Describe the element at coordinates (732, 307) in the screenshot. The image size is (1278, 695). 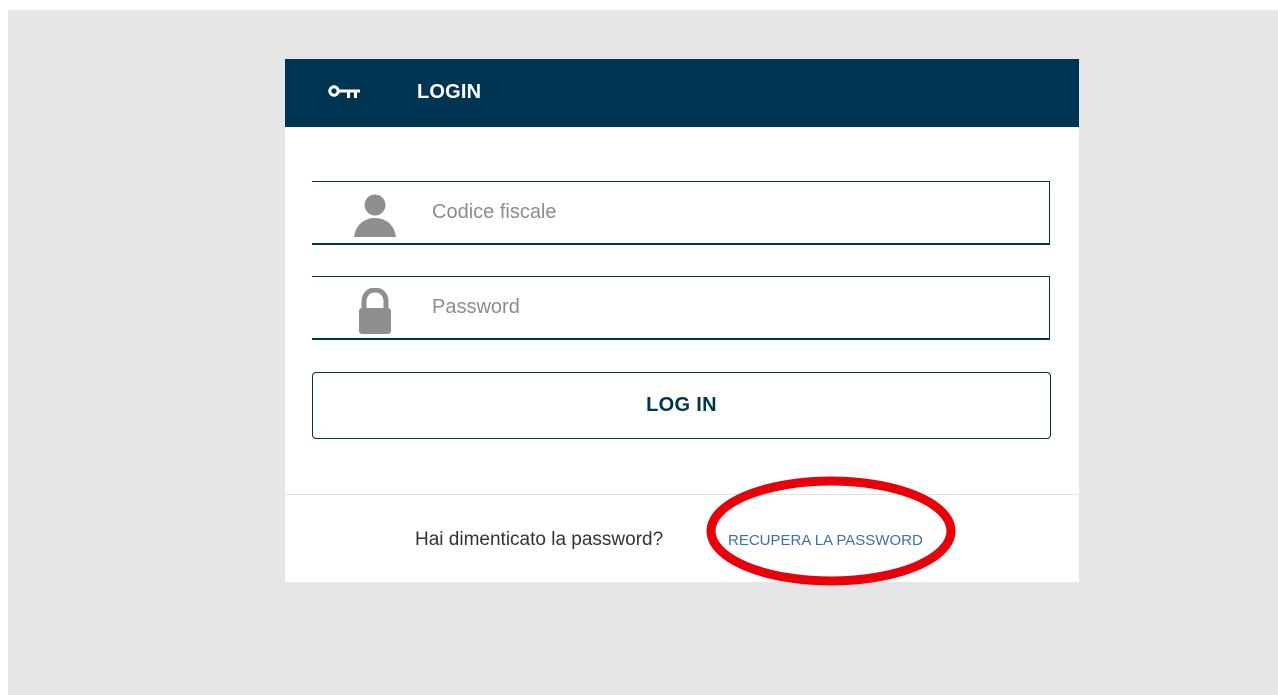
I see `password-input` at that location.